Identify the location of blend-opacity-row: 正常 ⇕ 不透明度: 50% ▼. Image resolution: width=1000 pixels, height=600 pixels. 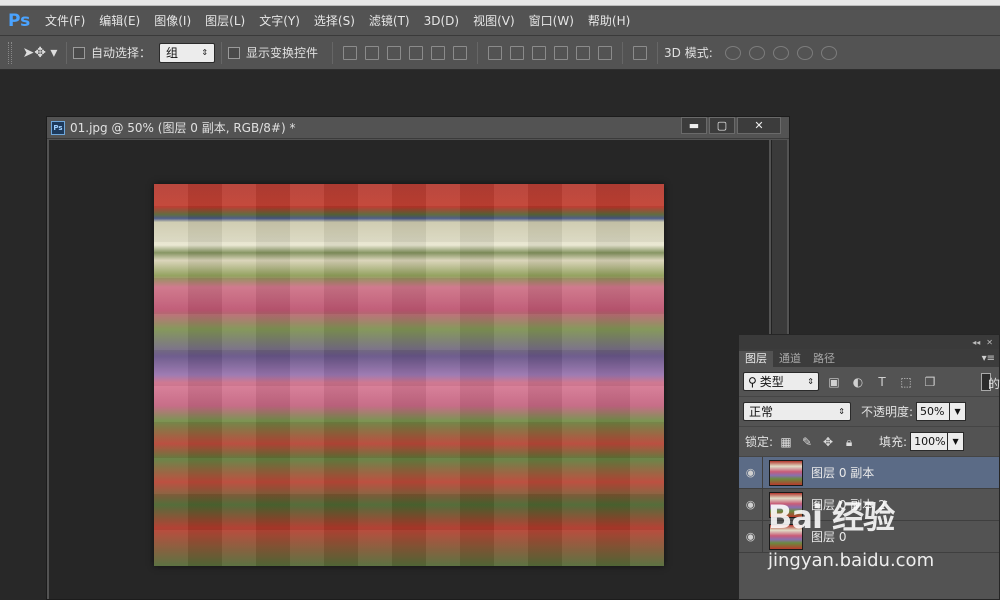
(869, 412).